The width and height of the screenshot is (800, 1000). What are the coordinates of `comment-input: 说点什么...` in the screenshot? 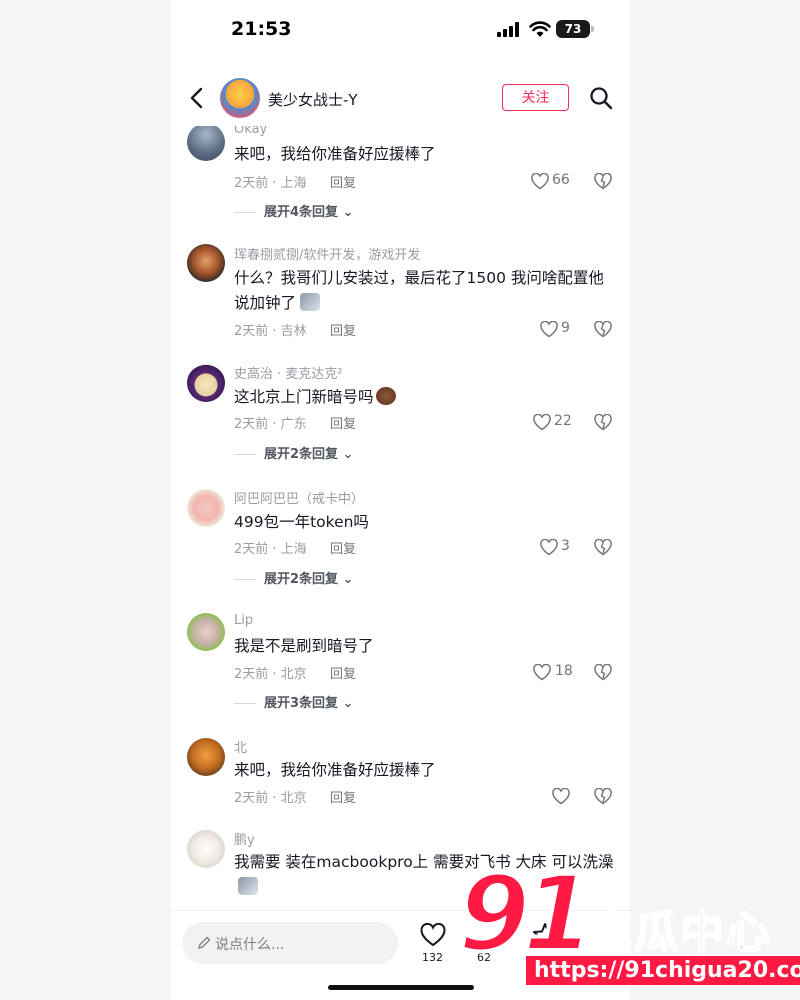 It's located at (290, 943).